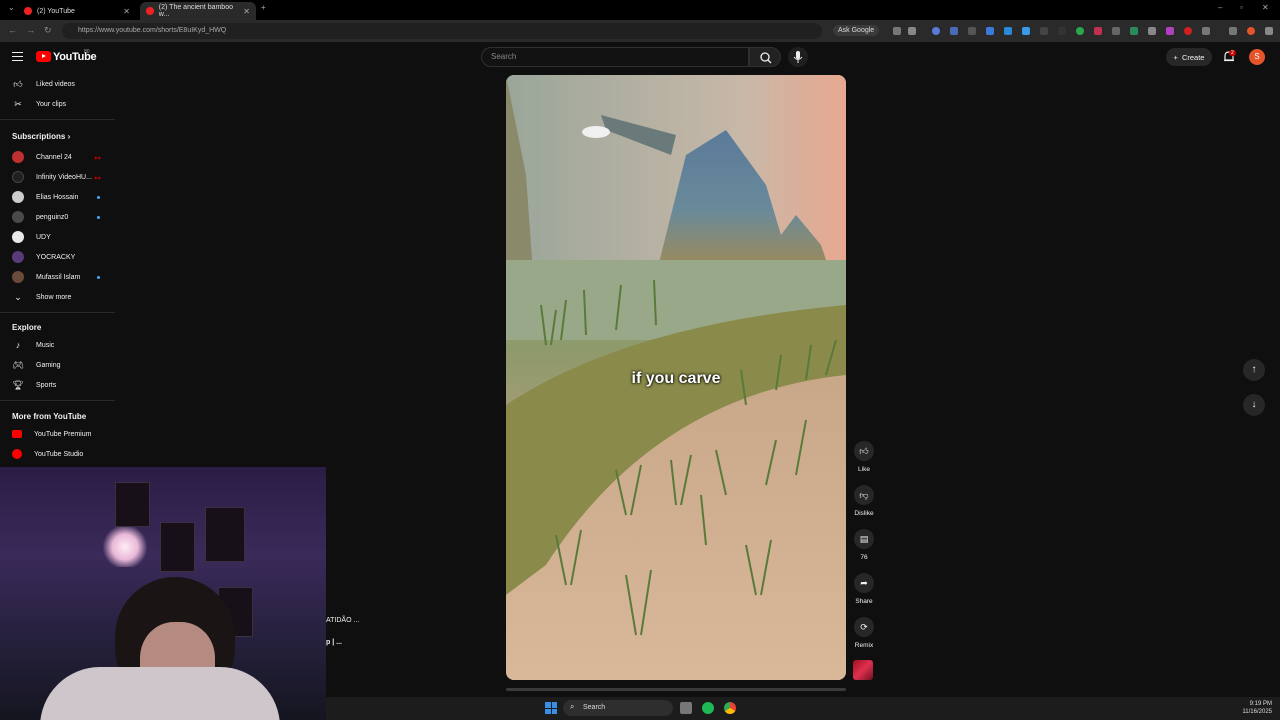 This screenshot has width=1280, height=720. Describe the element at coordinates (856, 30) in the screenshot. I see `ask-google-button: Ask Google` at that location.